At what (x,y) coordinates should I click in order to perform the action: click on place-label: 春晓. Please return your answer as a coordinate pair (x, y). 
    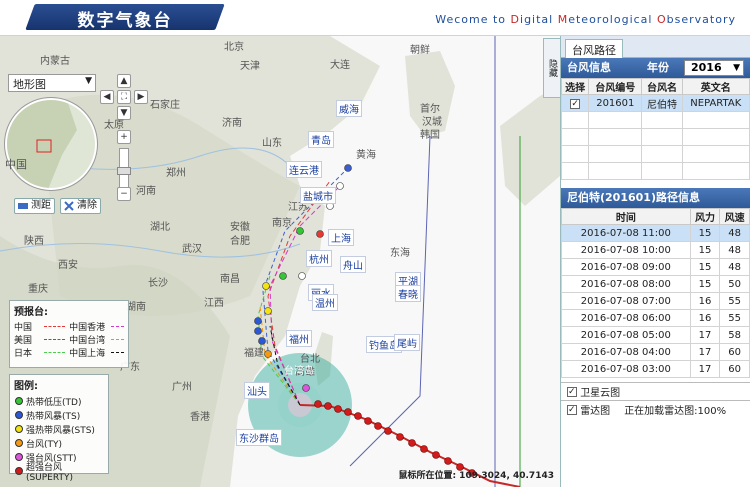
    Looking at the image, I should click on (408, 293).